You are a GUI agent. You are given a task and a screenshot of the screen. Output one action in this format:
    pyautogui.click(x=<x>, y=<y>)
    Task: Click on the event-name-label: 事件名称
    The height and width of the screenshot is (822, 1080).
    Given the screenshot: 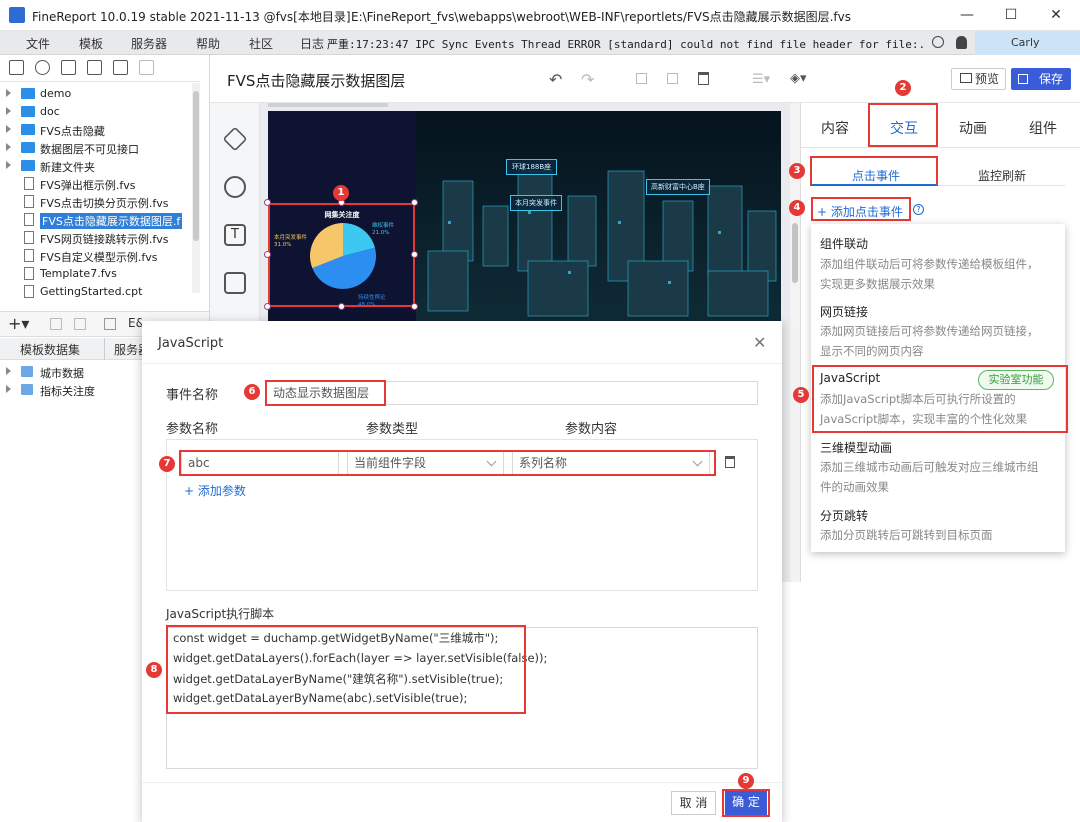 What is the action you would take?
    pyautogui.click(x=192, y=395)
    